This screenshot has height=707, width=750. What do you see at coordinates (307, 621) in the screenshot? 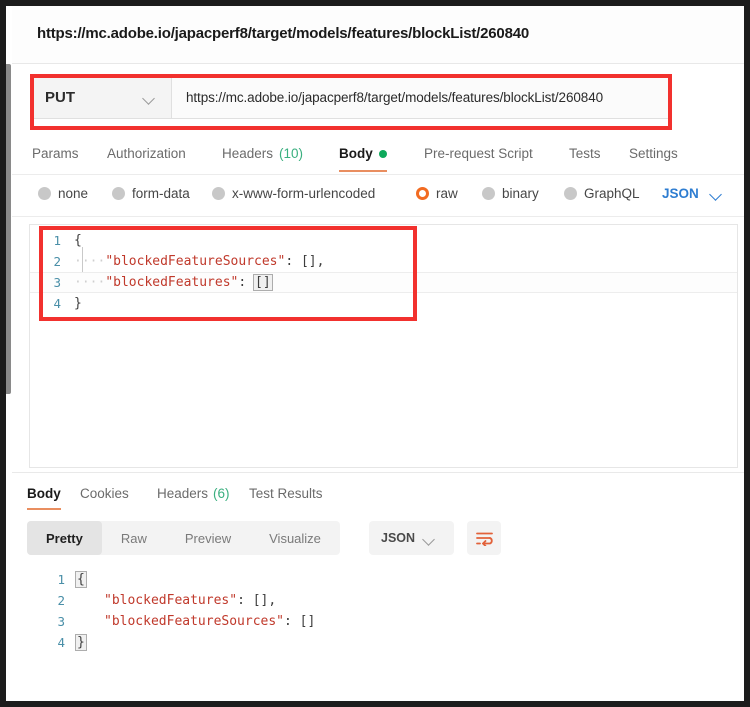
I see `json-value: []` at bounding box center [307, 621].